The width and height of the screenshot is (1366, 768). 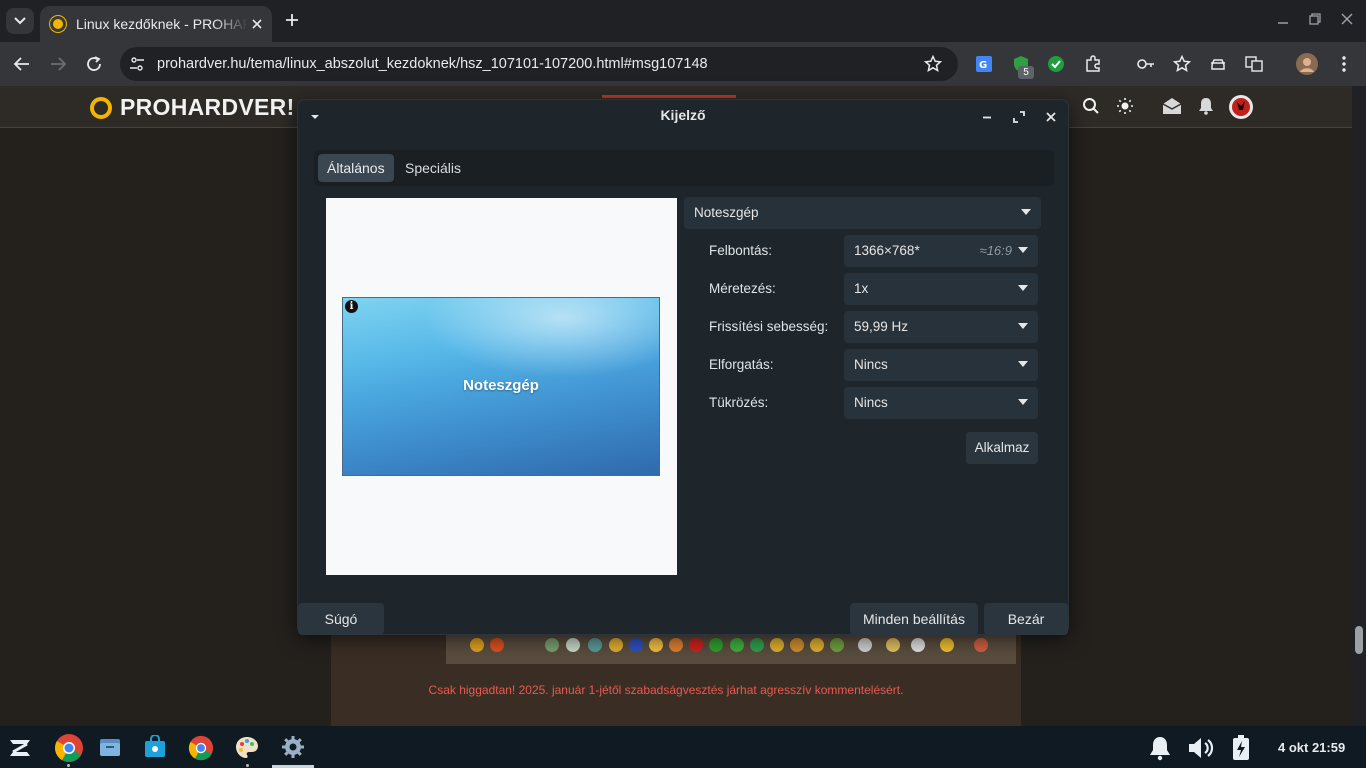 I want to click on reload-icon, so click(x=94, y=63).